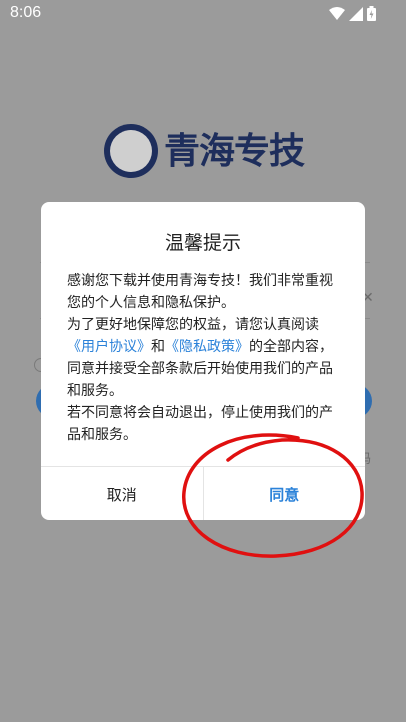 The height and width of the screenshot is (722, 406). I want to click on red-circle-annotation, so click(273, 495).